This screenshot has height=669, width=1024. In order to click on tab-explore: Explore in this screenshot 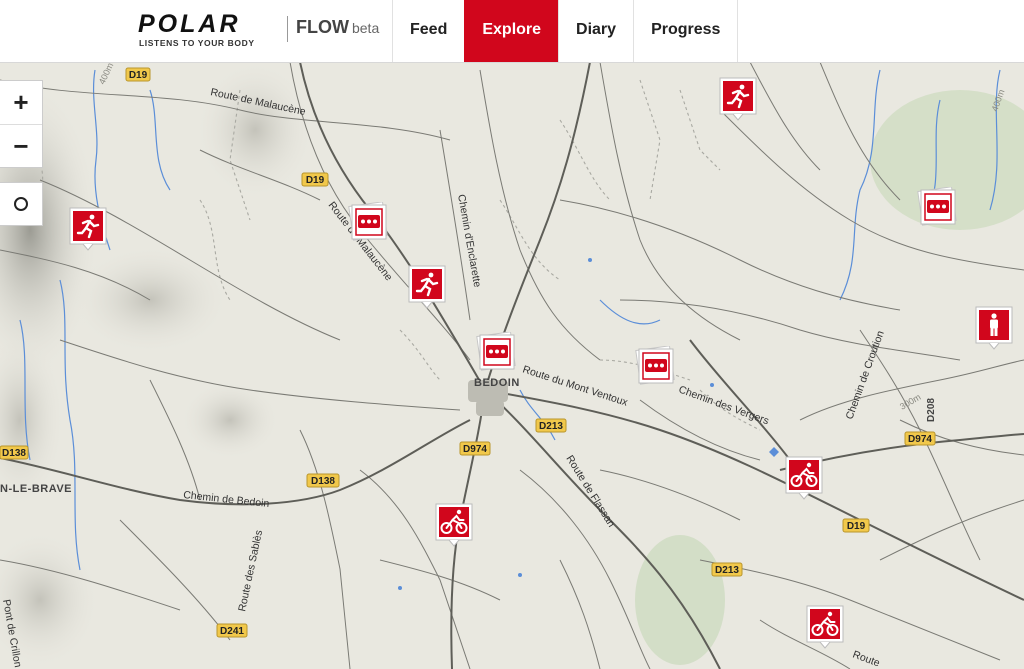, I will do `click(511, 31)`.